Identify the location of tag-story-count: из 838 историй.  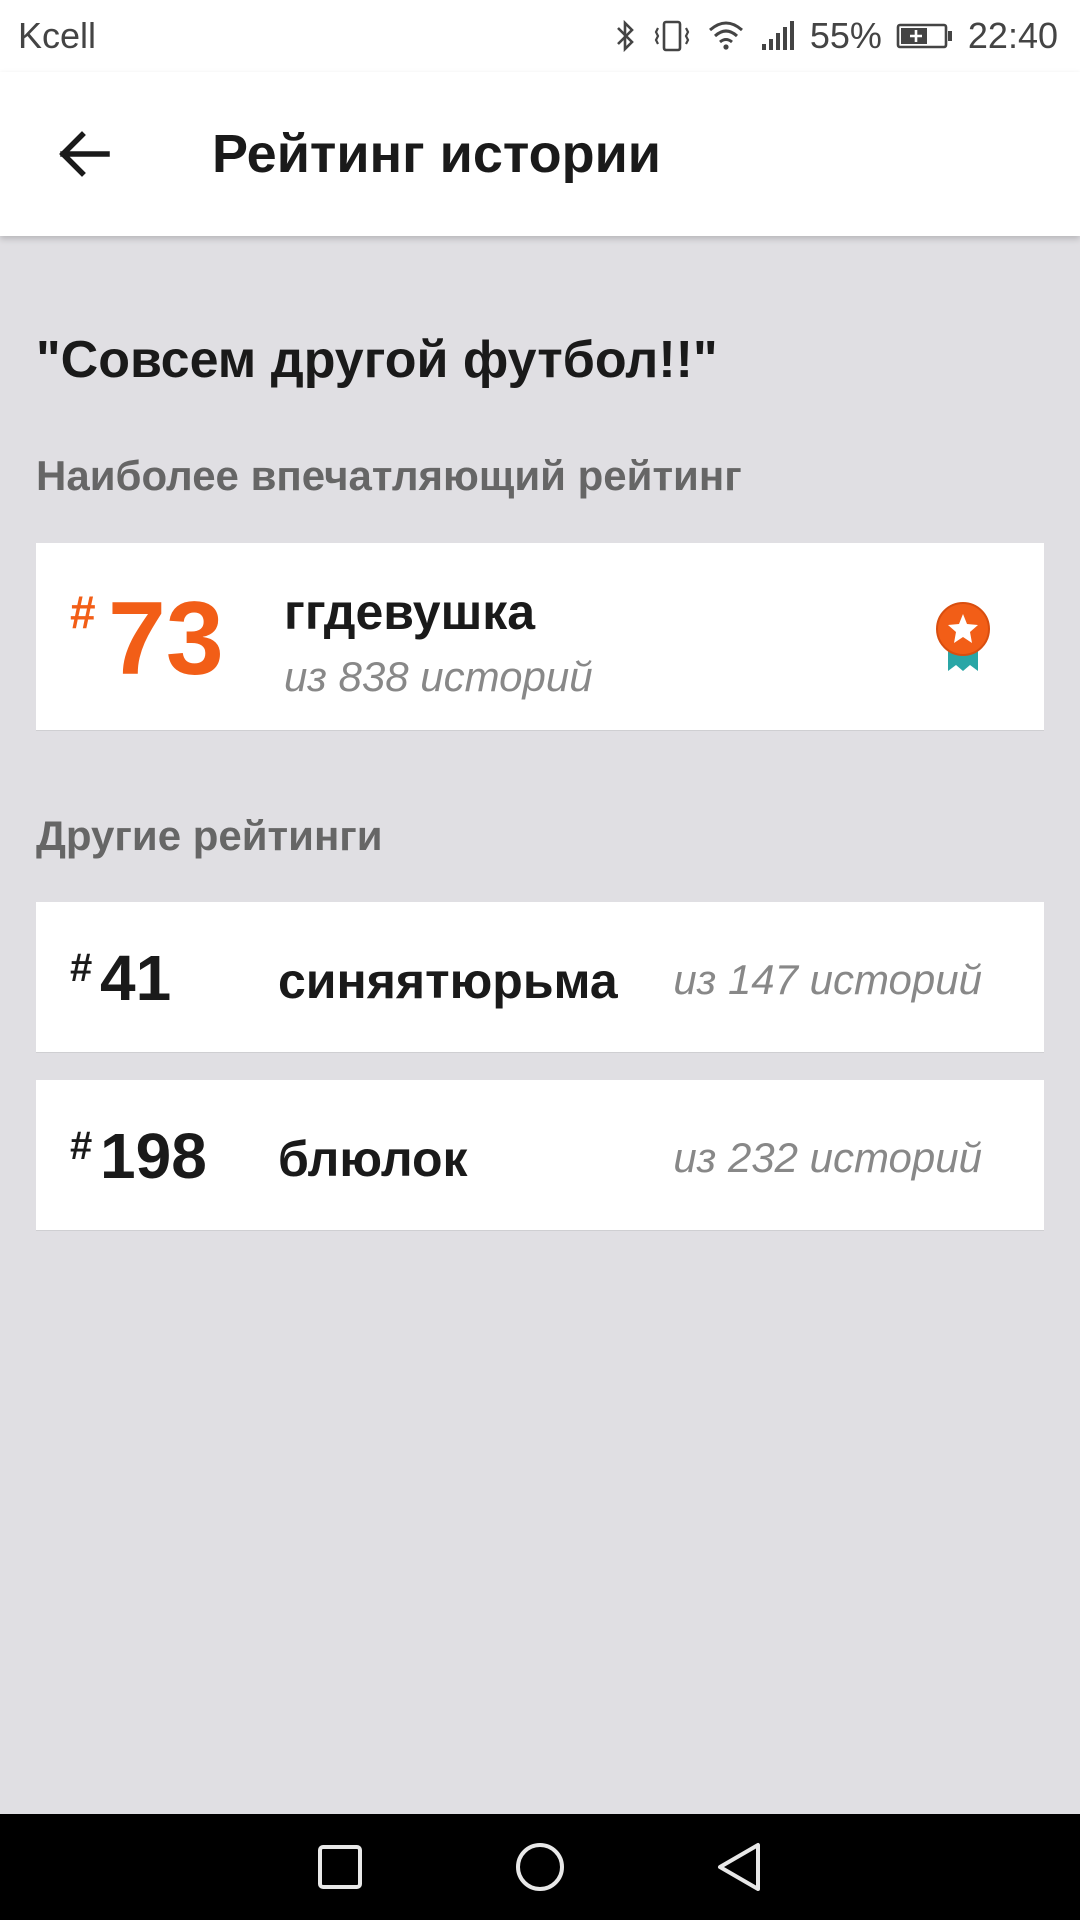
(438, 676).